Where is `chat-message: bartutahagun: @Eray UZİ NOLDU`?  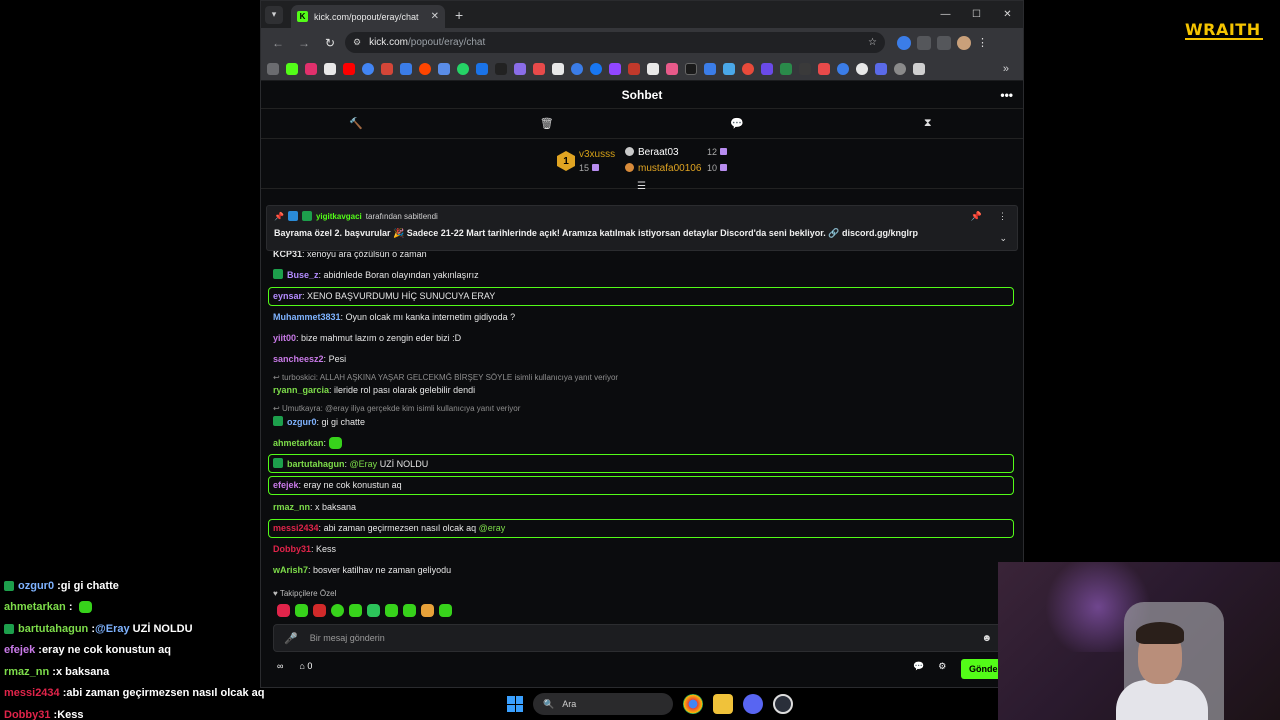 chat-message: bartutahagun: @Eray UZİ NOLDU is located at coordinates (350, 463).